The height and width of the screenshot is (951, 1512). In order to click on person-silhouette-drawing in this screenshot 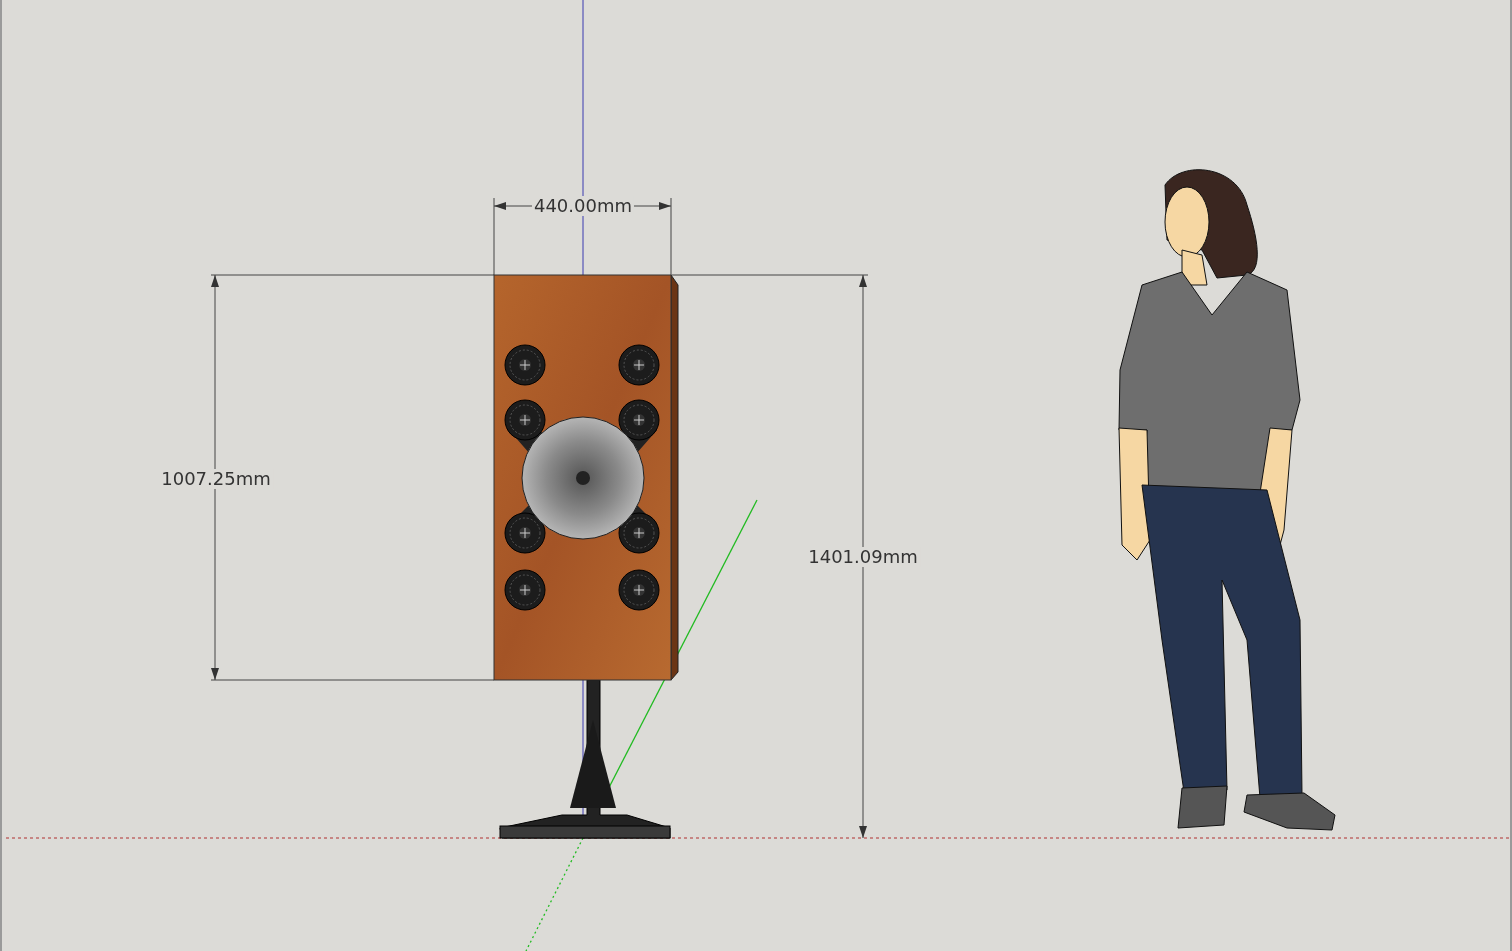, I will do `click(1227, 500)`.